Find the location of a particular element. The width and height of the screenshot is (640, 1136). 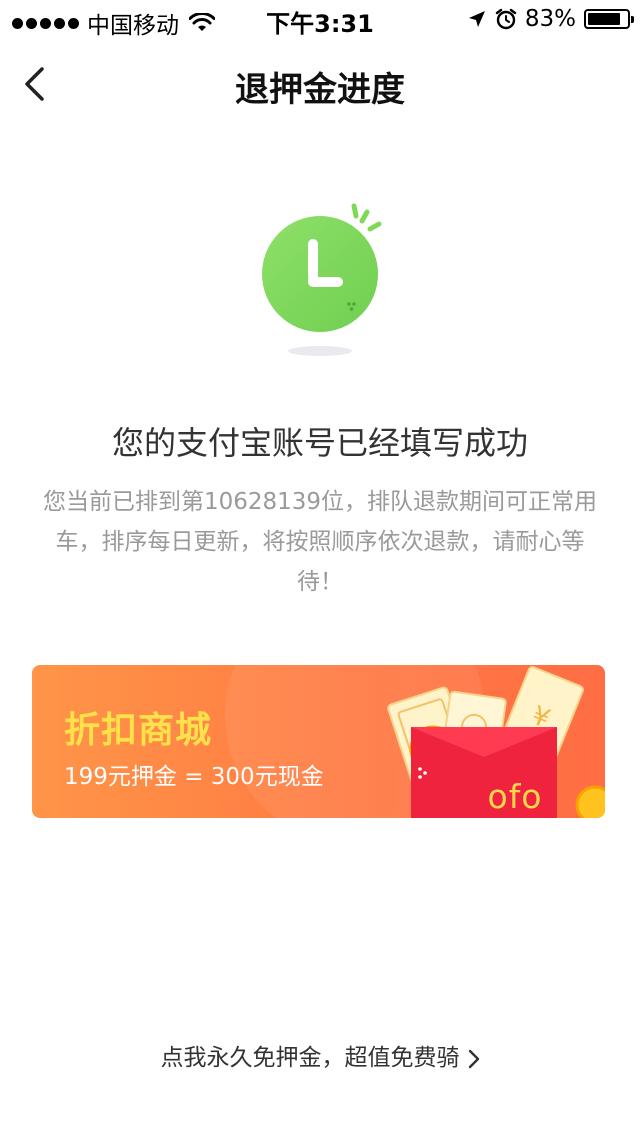

free-deposit-link: 点我永久免押金，超值免费骑 is located at coordinates (320, 1055).